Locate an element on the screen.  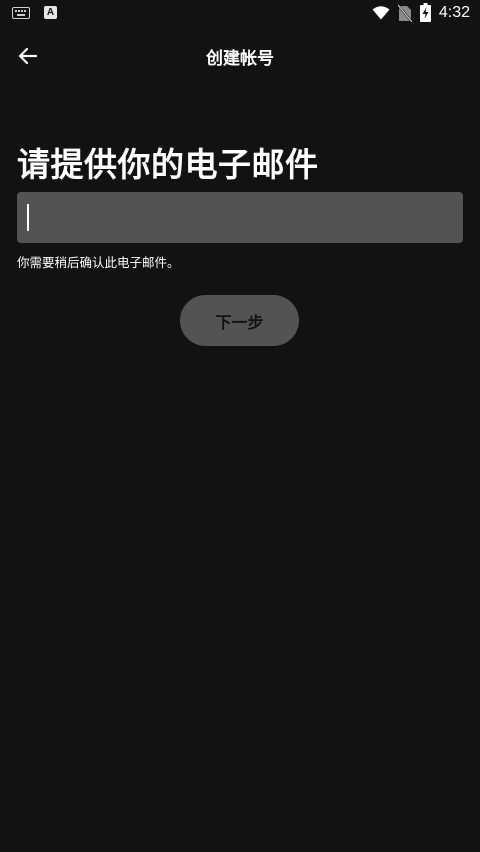
status-time: 4:32 is located at coordinates (454, 12).